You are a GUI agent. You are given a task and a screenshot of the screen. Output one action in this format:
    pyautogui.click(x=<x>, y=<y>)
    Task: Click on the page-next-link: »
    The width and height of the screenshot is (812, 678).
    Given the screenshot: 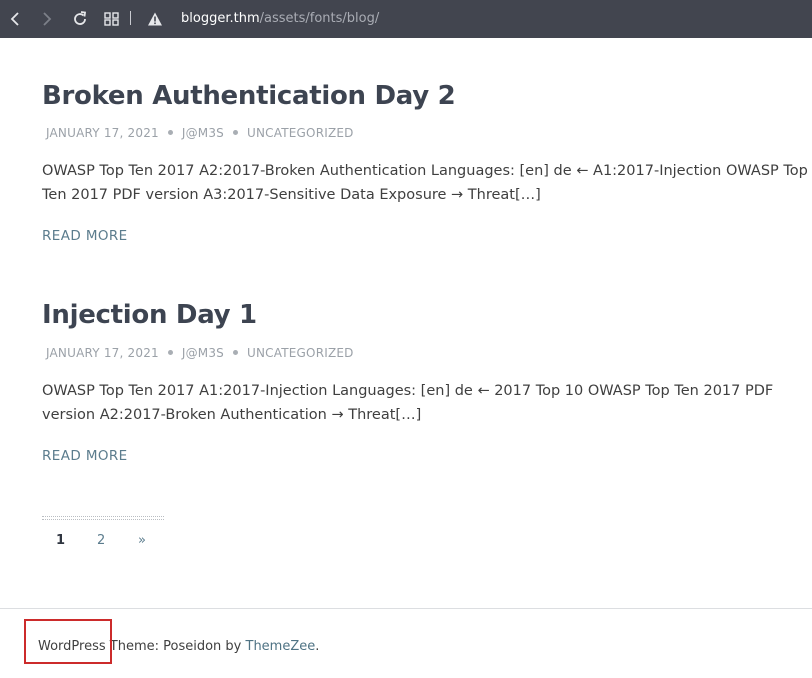 What is the action you would take?
    pyautogui.click(x=142, y=540)
    